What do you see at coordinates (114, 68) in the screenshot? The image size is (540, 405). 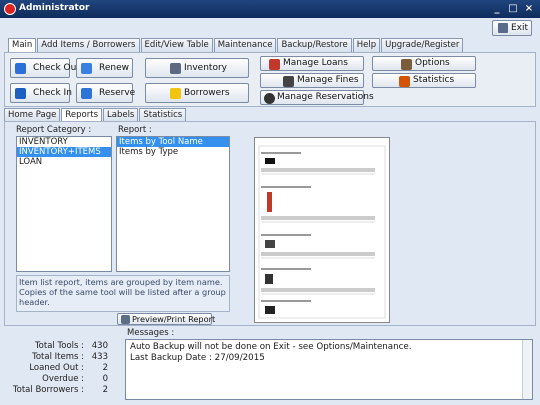 I see `renew-label: Renew` at bounding box center [114, 68].